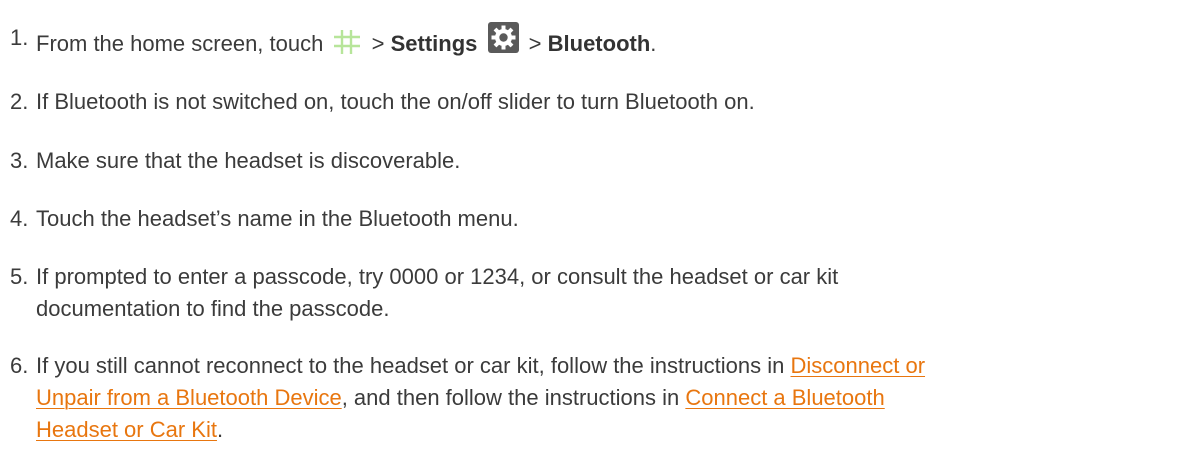 Image resolution: width=1189 pixels, height=458 pixels. What do you see at coordinates (19, 160) in the screenshot?
I see `step-number: 3.` at bounding box center [19, 160].